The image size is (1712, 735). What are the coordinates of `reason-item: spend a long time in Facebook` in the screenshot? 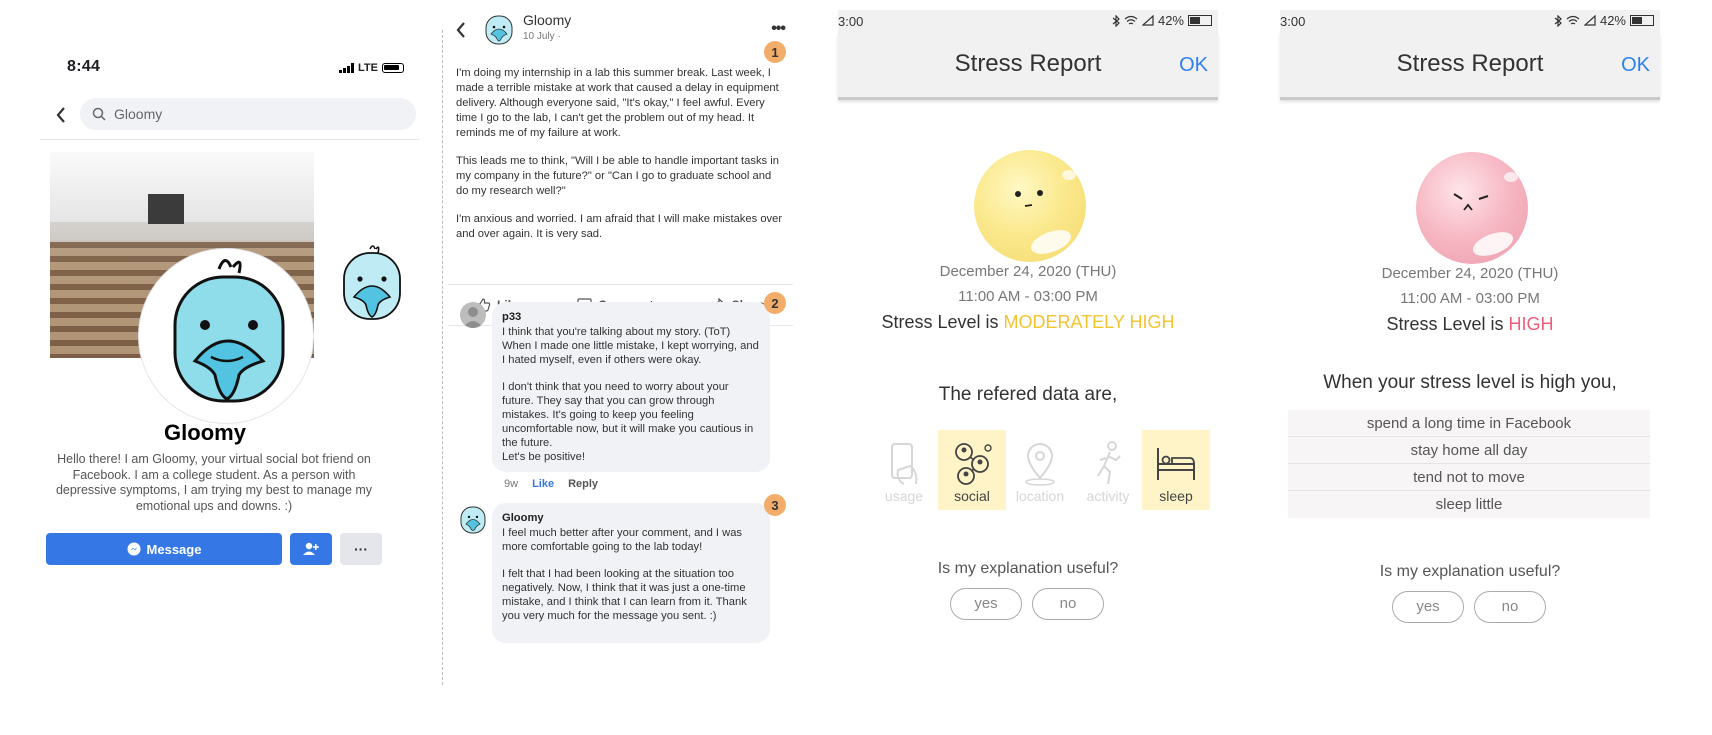 It's located at (1469, 423).